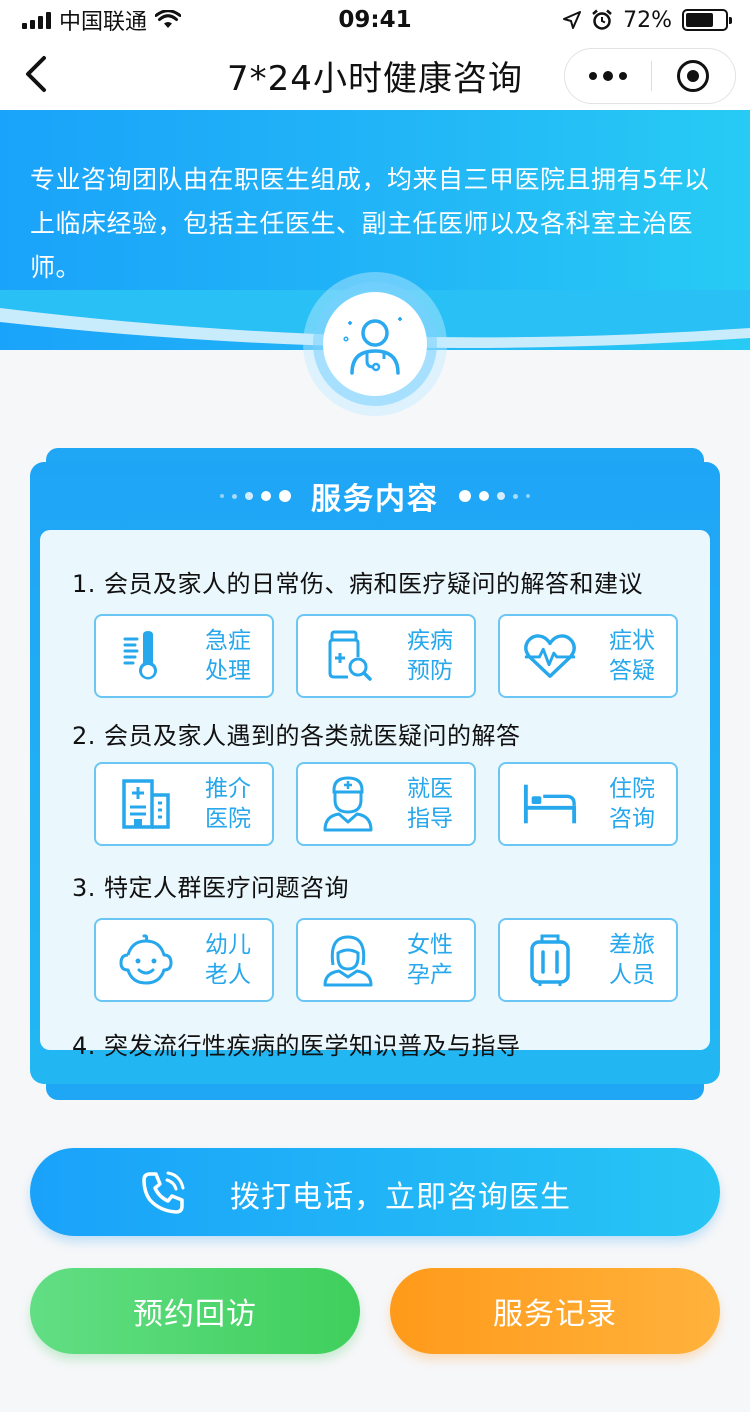 The width and height of the screenshot is (750, 1412). I want to click on close-miniprogram-button, so click(694, 76).